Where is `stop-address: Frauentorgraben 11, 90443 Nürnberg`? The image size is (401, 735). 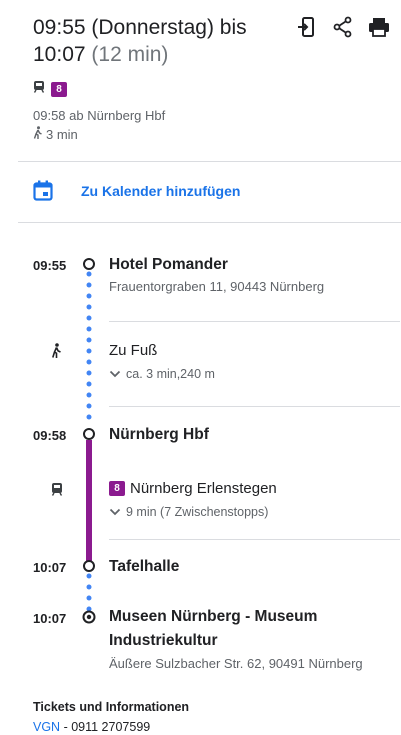
stop-address: Frauentorgraben 11, 90443 Nürnberg is located at coordinates (217, 286).